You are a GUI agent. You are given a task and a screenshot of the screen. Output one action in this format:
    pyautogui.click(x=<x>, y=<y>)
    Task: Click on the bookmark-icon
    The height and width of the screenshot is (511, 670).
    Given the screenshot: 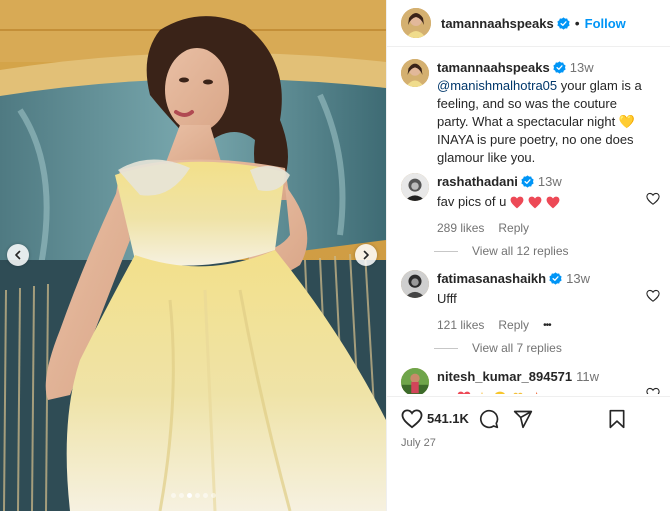 What is the action you would take?
    pyautogui.click(x=617, y=418)
    